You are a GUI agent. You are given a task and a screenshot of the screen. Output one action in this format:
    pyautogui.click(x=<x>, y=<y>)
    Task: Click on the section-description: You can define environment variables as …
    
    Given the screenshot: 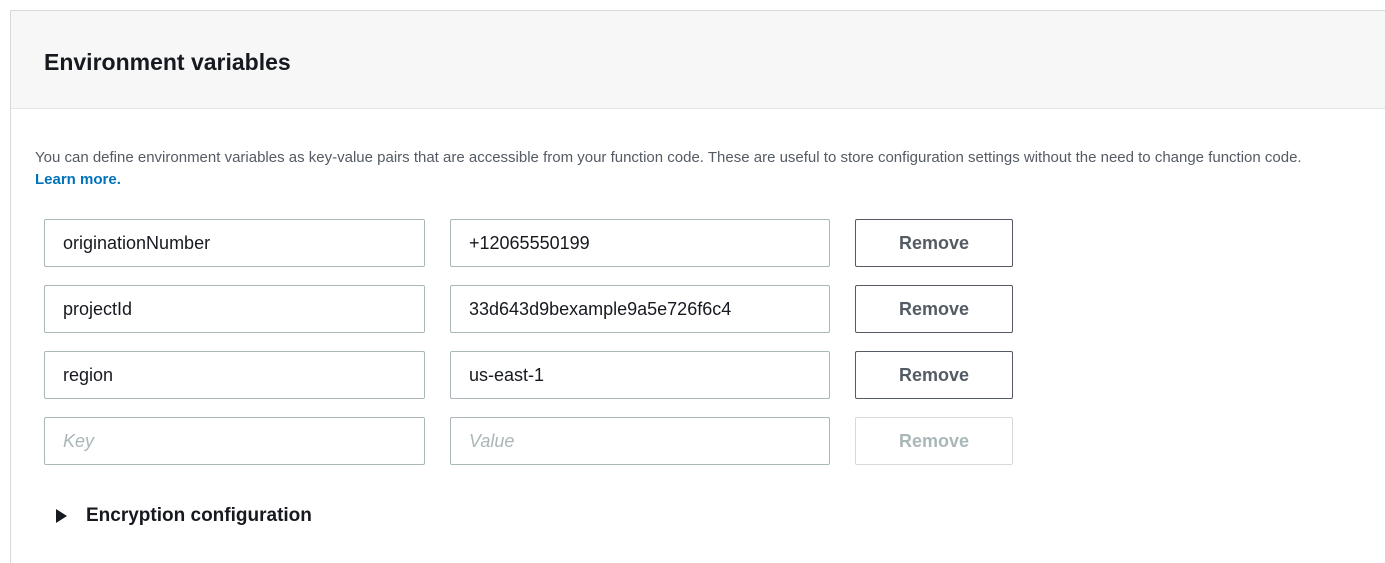 What is the action you would take?
    pyautogui.click(x=670, y=169)
    